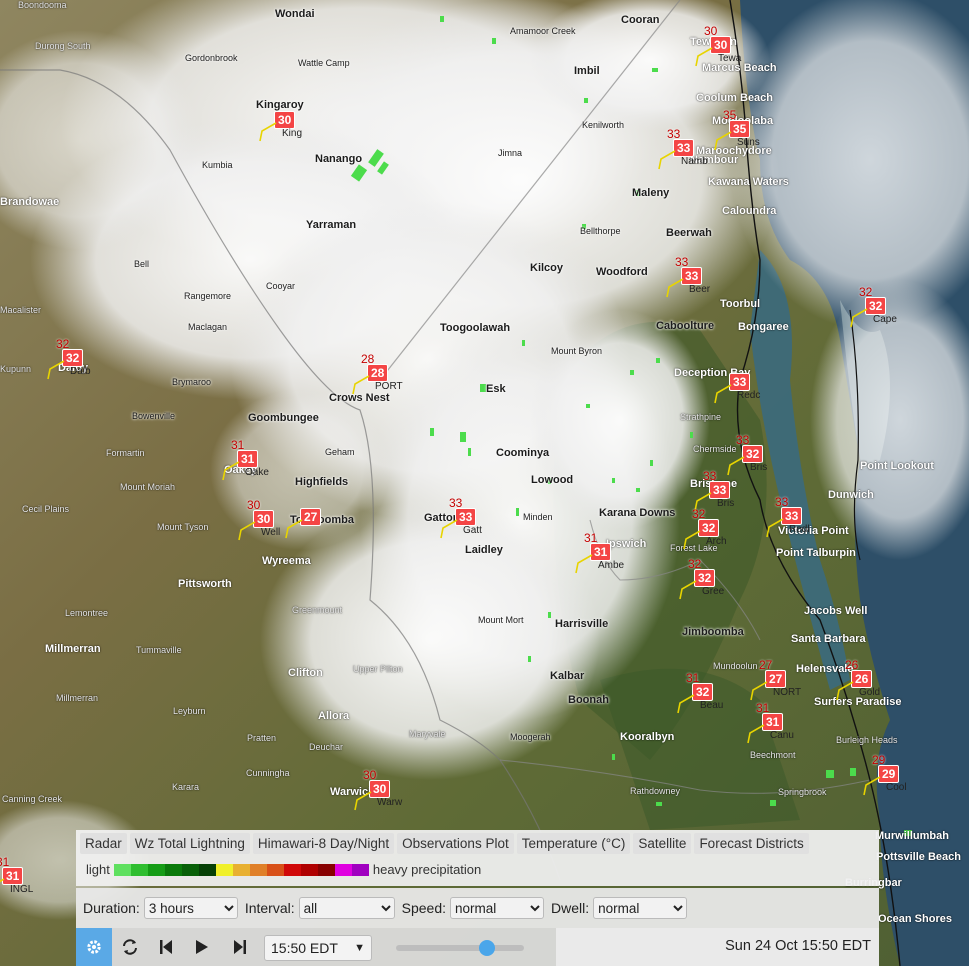 This screenshot has width=969, height=966. What do you see at coordinates (472, 530) in the screenshot?
I see `observation-station: Gatt` at bounding box center [472, 530].